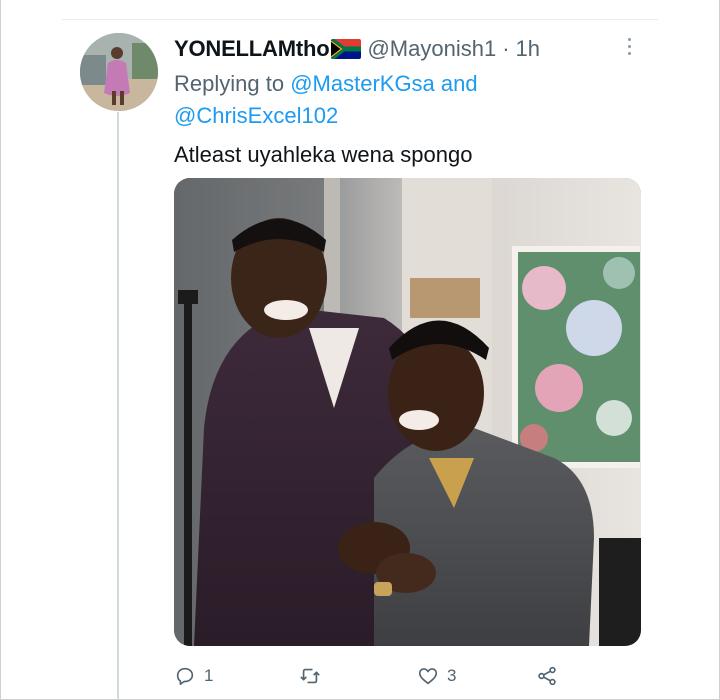 This screenshot has height=700, width=720. I want to click on tweet-actions-bar: 1 3, so click(384, 676).